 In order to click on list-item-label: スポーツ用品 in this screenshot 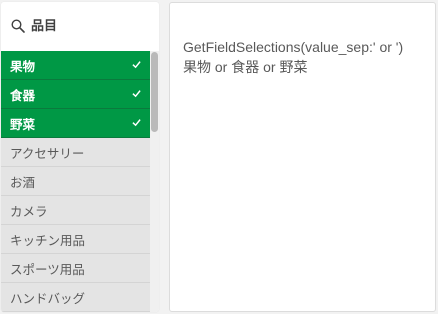, I will do `click(47, 269)`.